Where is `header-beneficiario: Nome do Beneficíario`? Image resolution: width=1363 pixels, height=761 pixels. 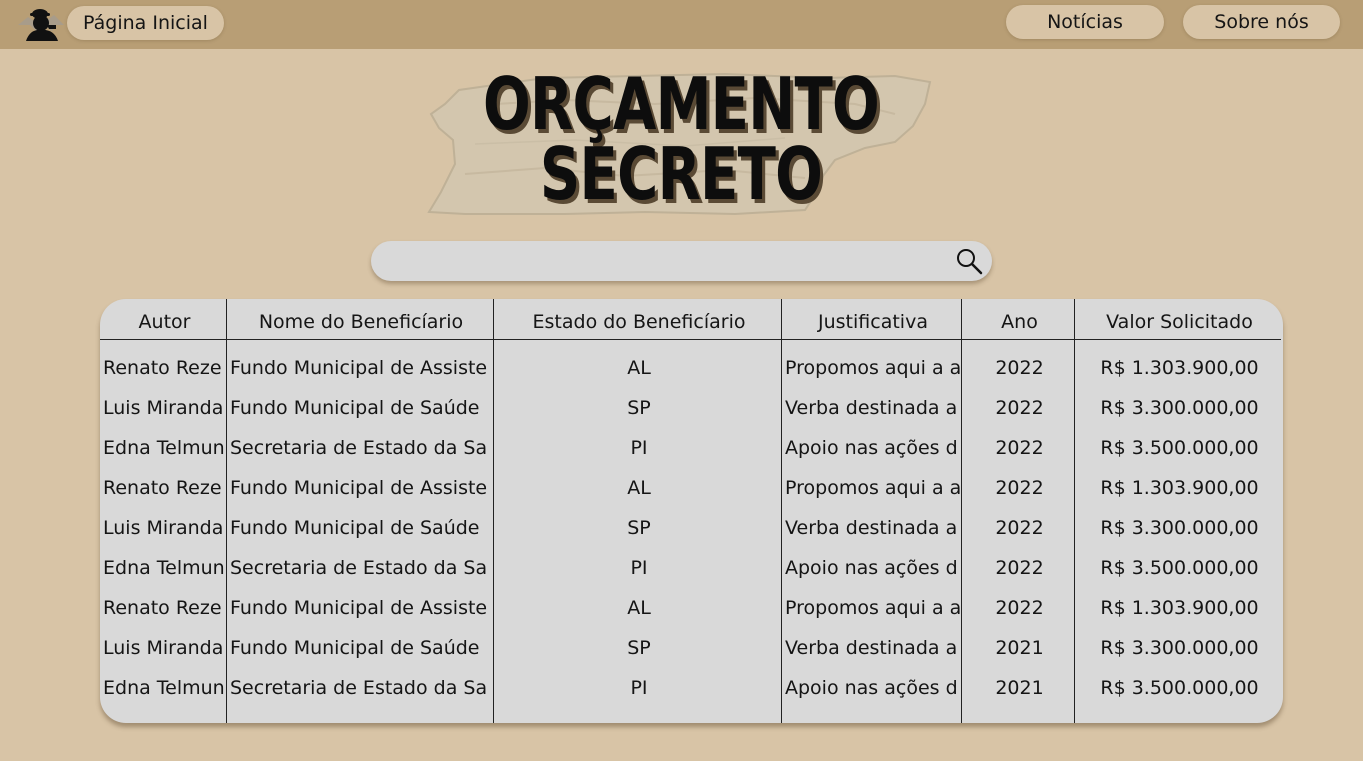 header-beneficiario: Nome do Beneficíario is located at coordinates (361, 322).